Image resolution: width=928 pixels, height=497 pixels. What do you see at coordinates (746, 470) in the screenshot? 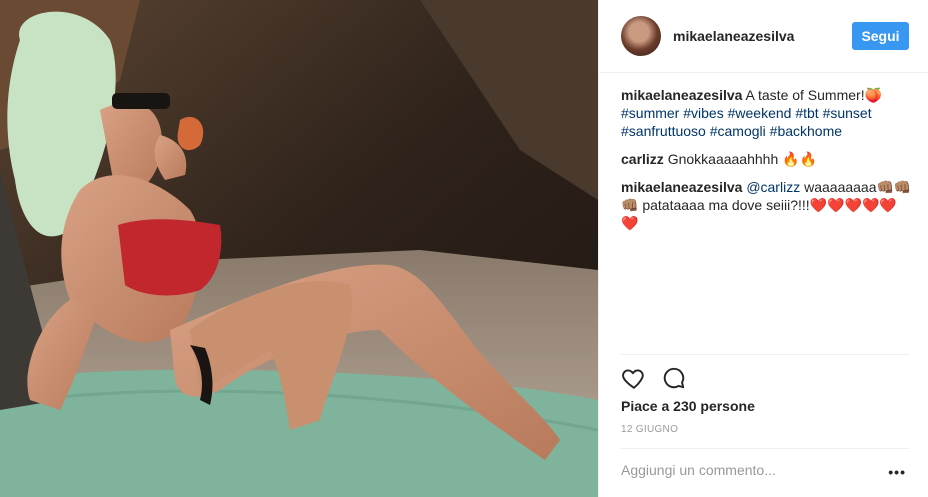
I see `comment-input` at bounding box center [746, 470].